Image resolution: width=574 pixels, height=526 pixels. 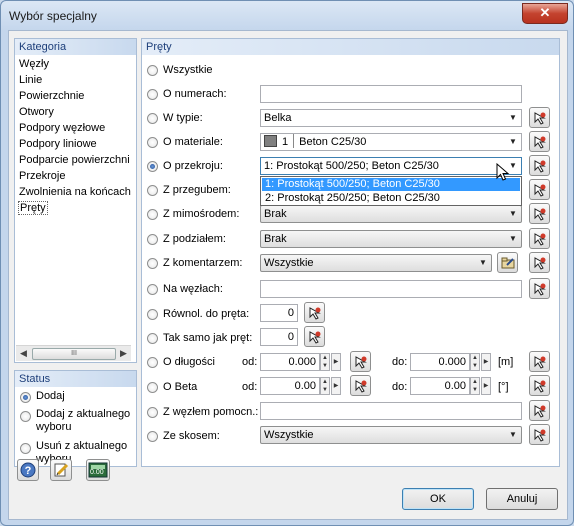 I want to click on length-from-input: 0.000, so click(x=290, y=362).